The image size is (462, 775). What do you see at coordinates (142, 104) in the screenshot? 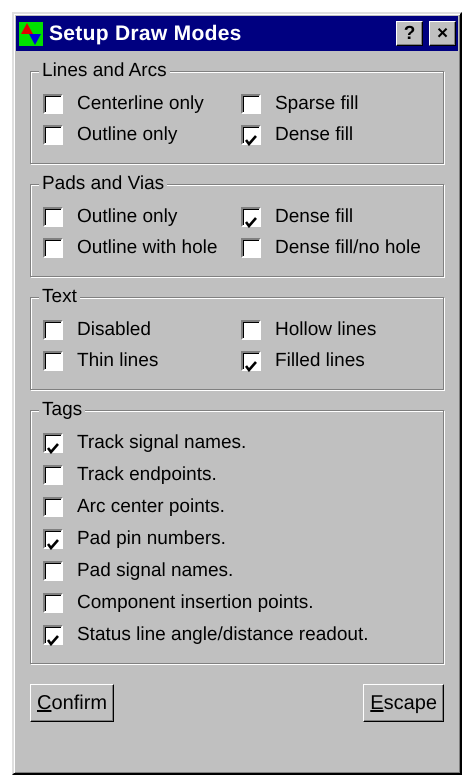
I see `checkbox: Centerline only` at bounding box center [142, 104].